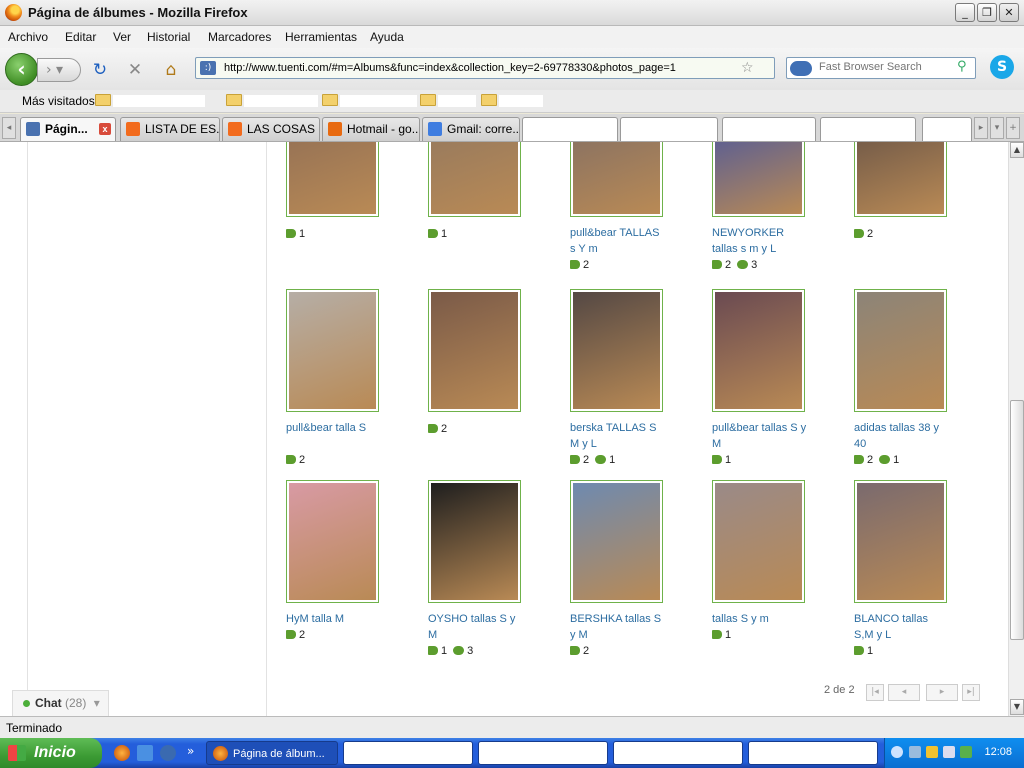 This screenshot has width=1024, height=768. What do you see at coordinates (760, 619) in the screenshot?
I see `photo-caption: tallas S y m` at bounding box center [760, 619].